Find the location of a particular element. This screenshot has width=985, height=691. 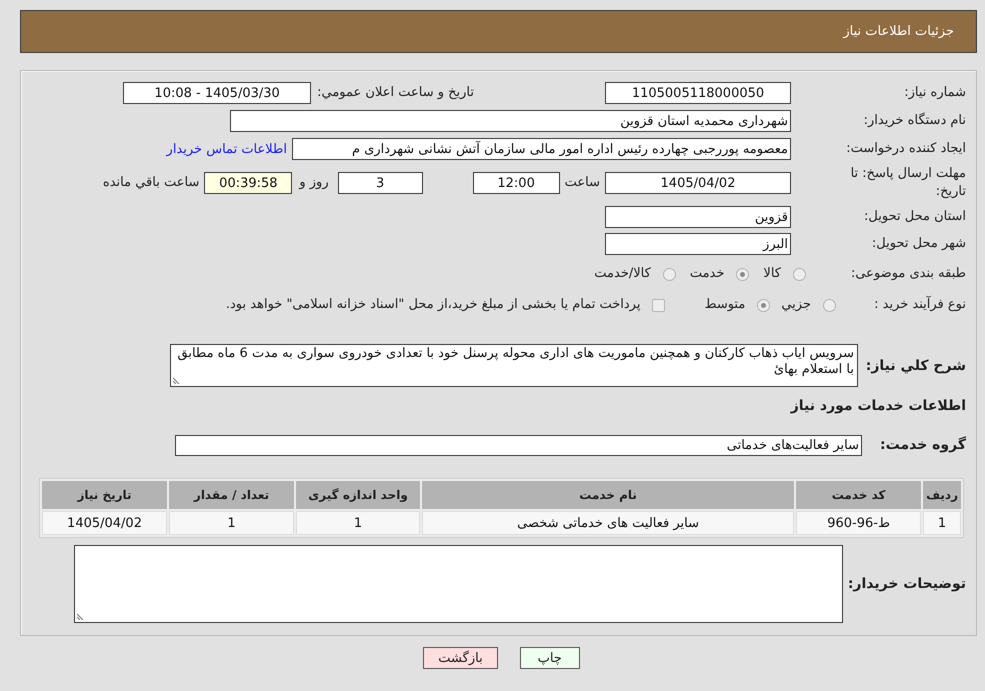

column-header: کد خدمت is located at coordinates (859, 495).